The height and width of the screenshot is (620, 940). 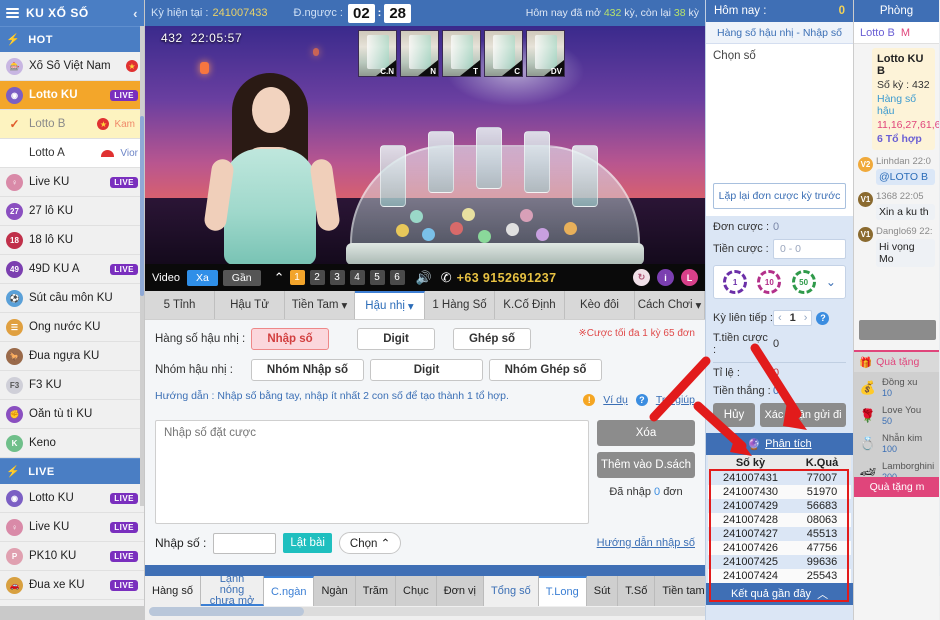 I want to click on group-nhap-so-button: Nhóm Nhập số, so click(x=307, y=370).